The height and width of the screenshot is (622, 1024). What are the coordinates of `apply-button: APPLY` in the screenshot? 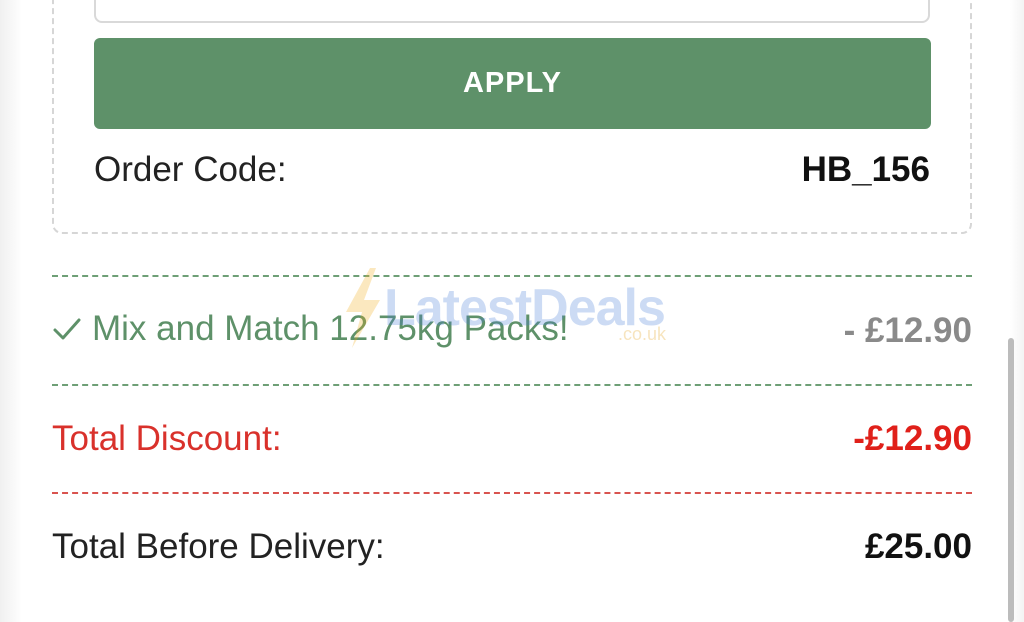 It's located at (512, 83).